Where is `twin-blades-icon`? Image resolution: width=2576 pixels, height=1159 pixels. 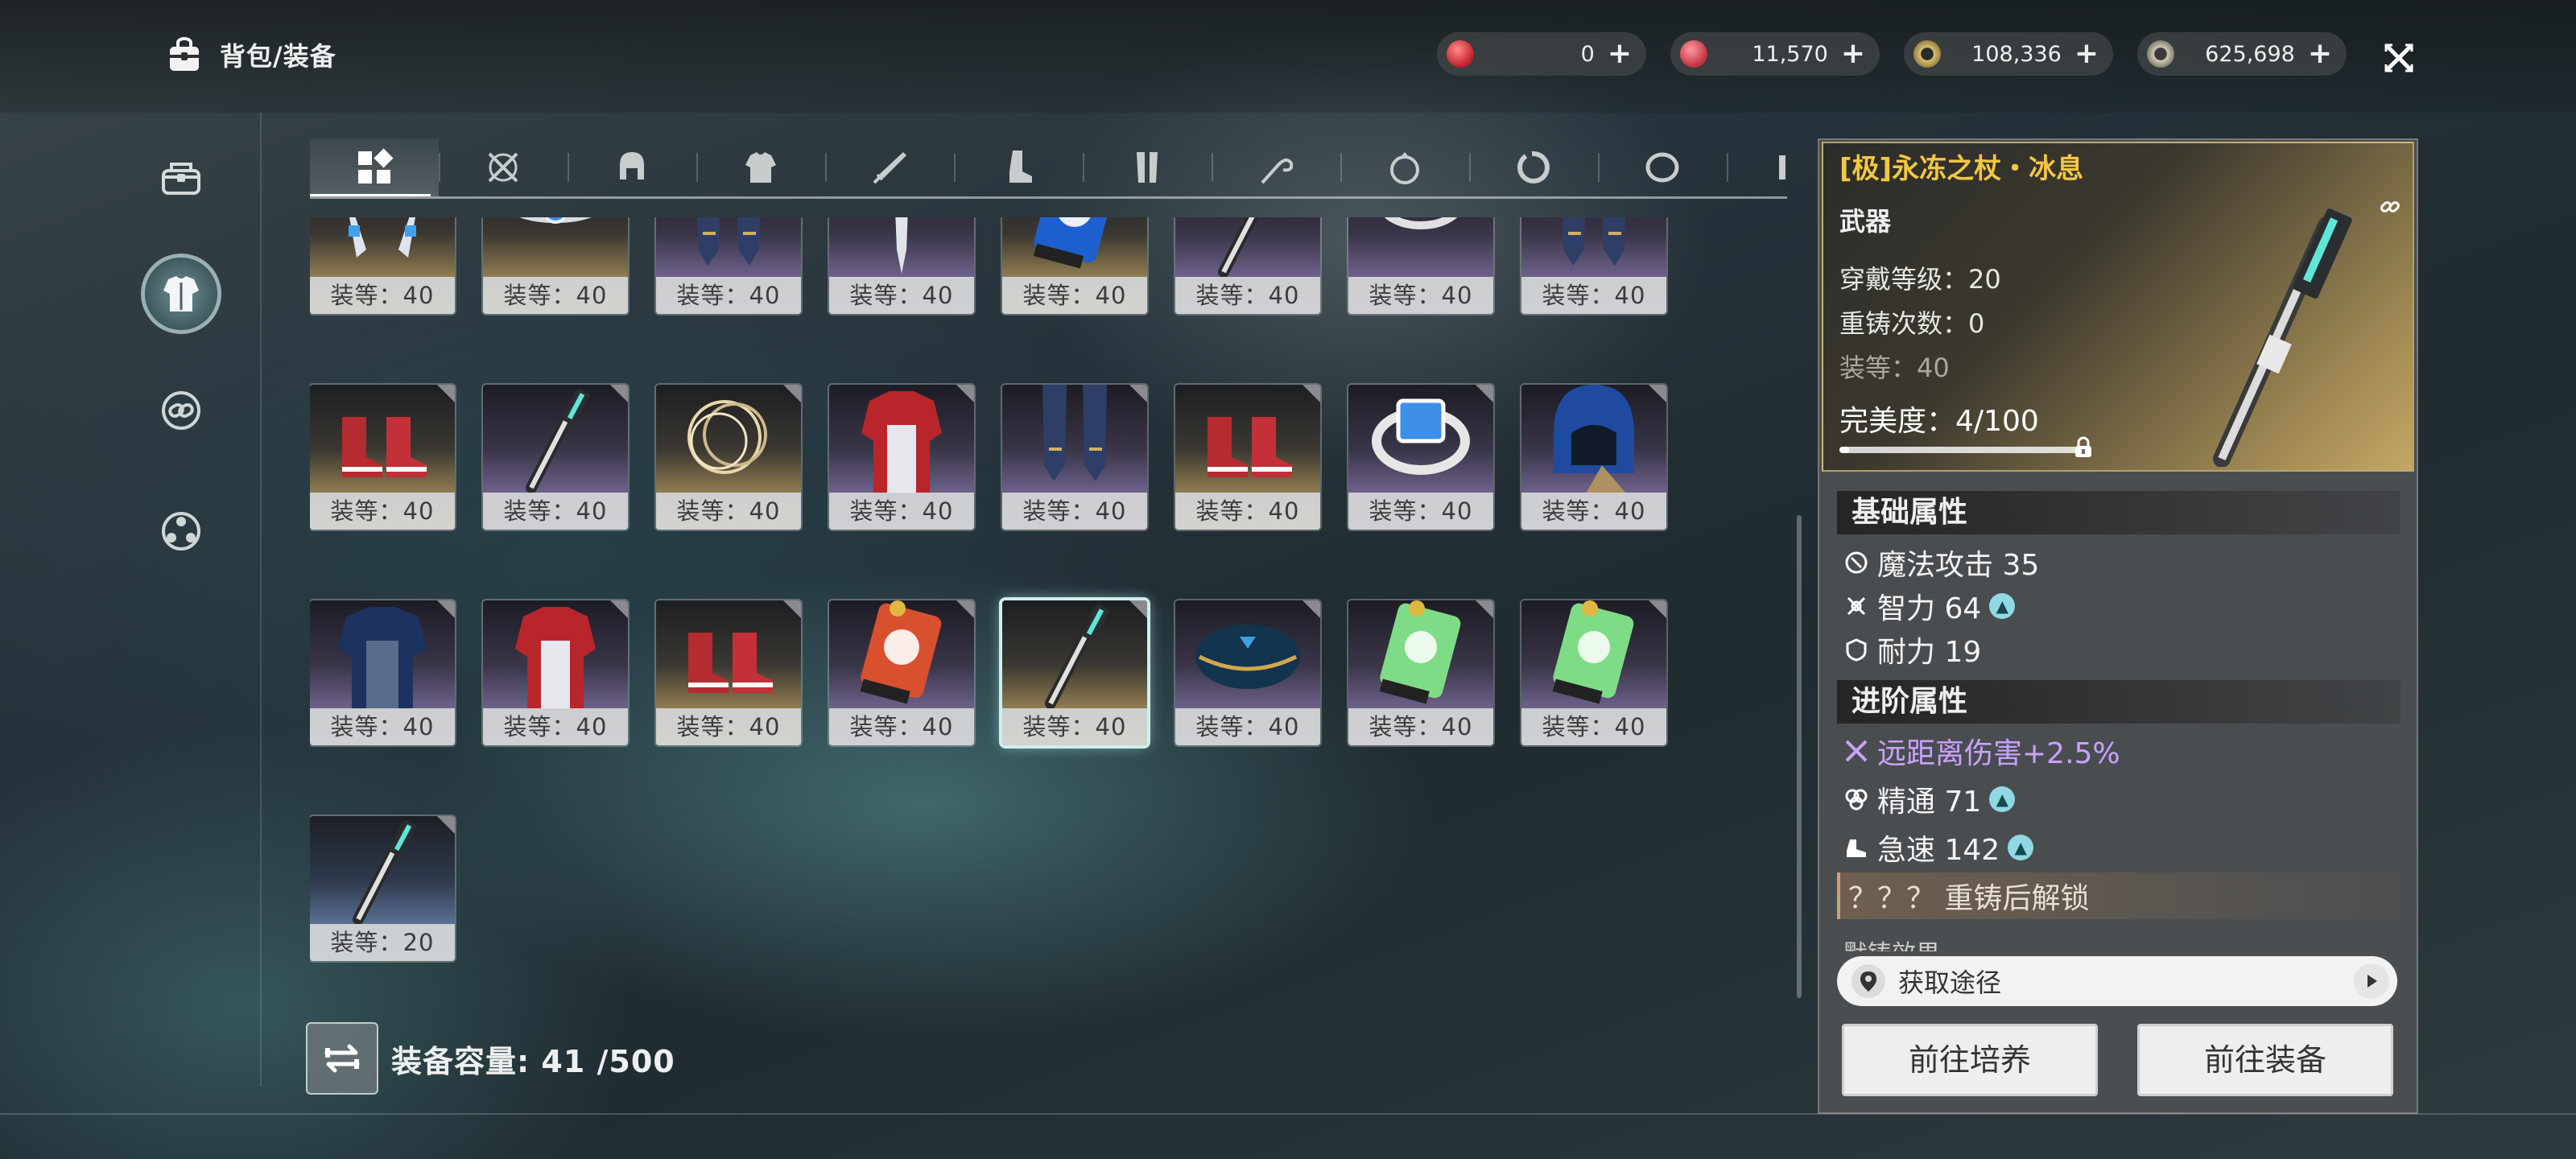
twin-blades-icon is located at coordinates (382, 237).